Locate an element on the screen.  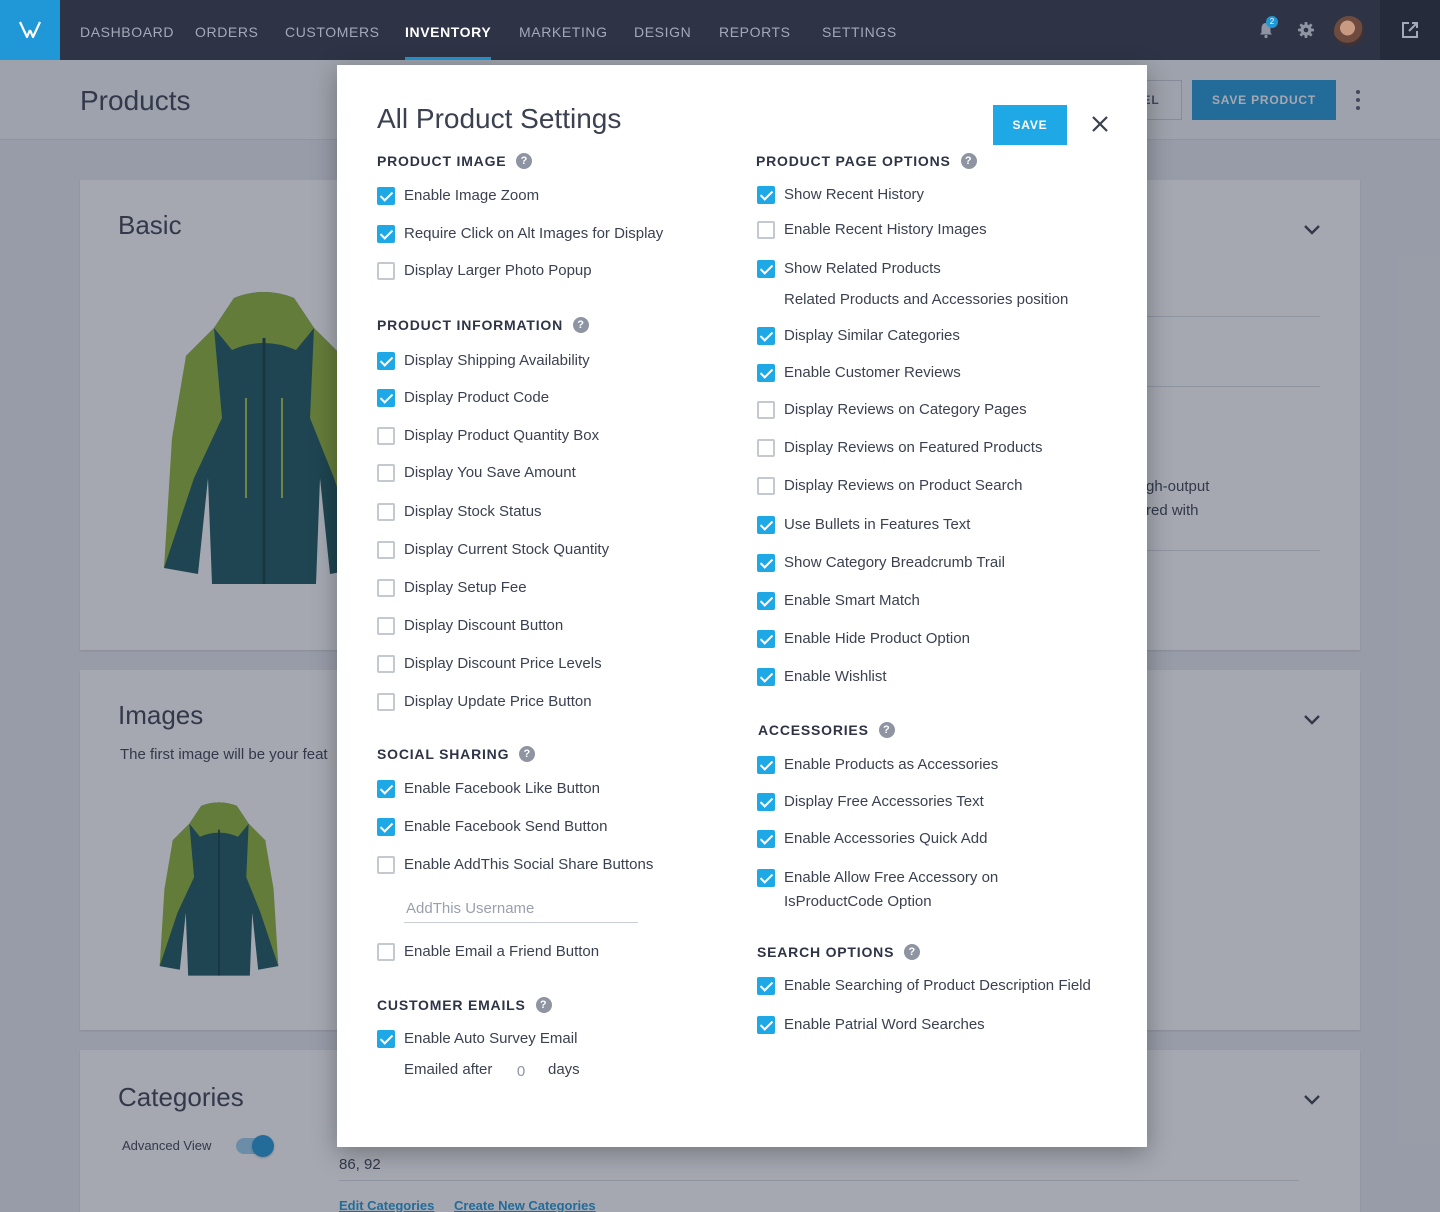
option-display-setup-fee: Display Setup Fee is located at coordinates (452, 588).